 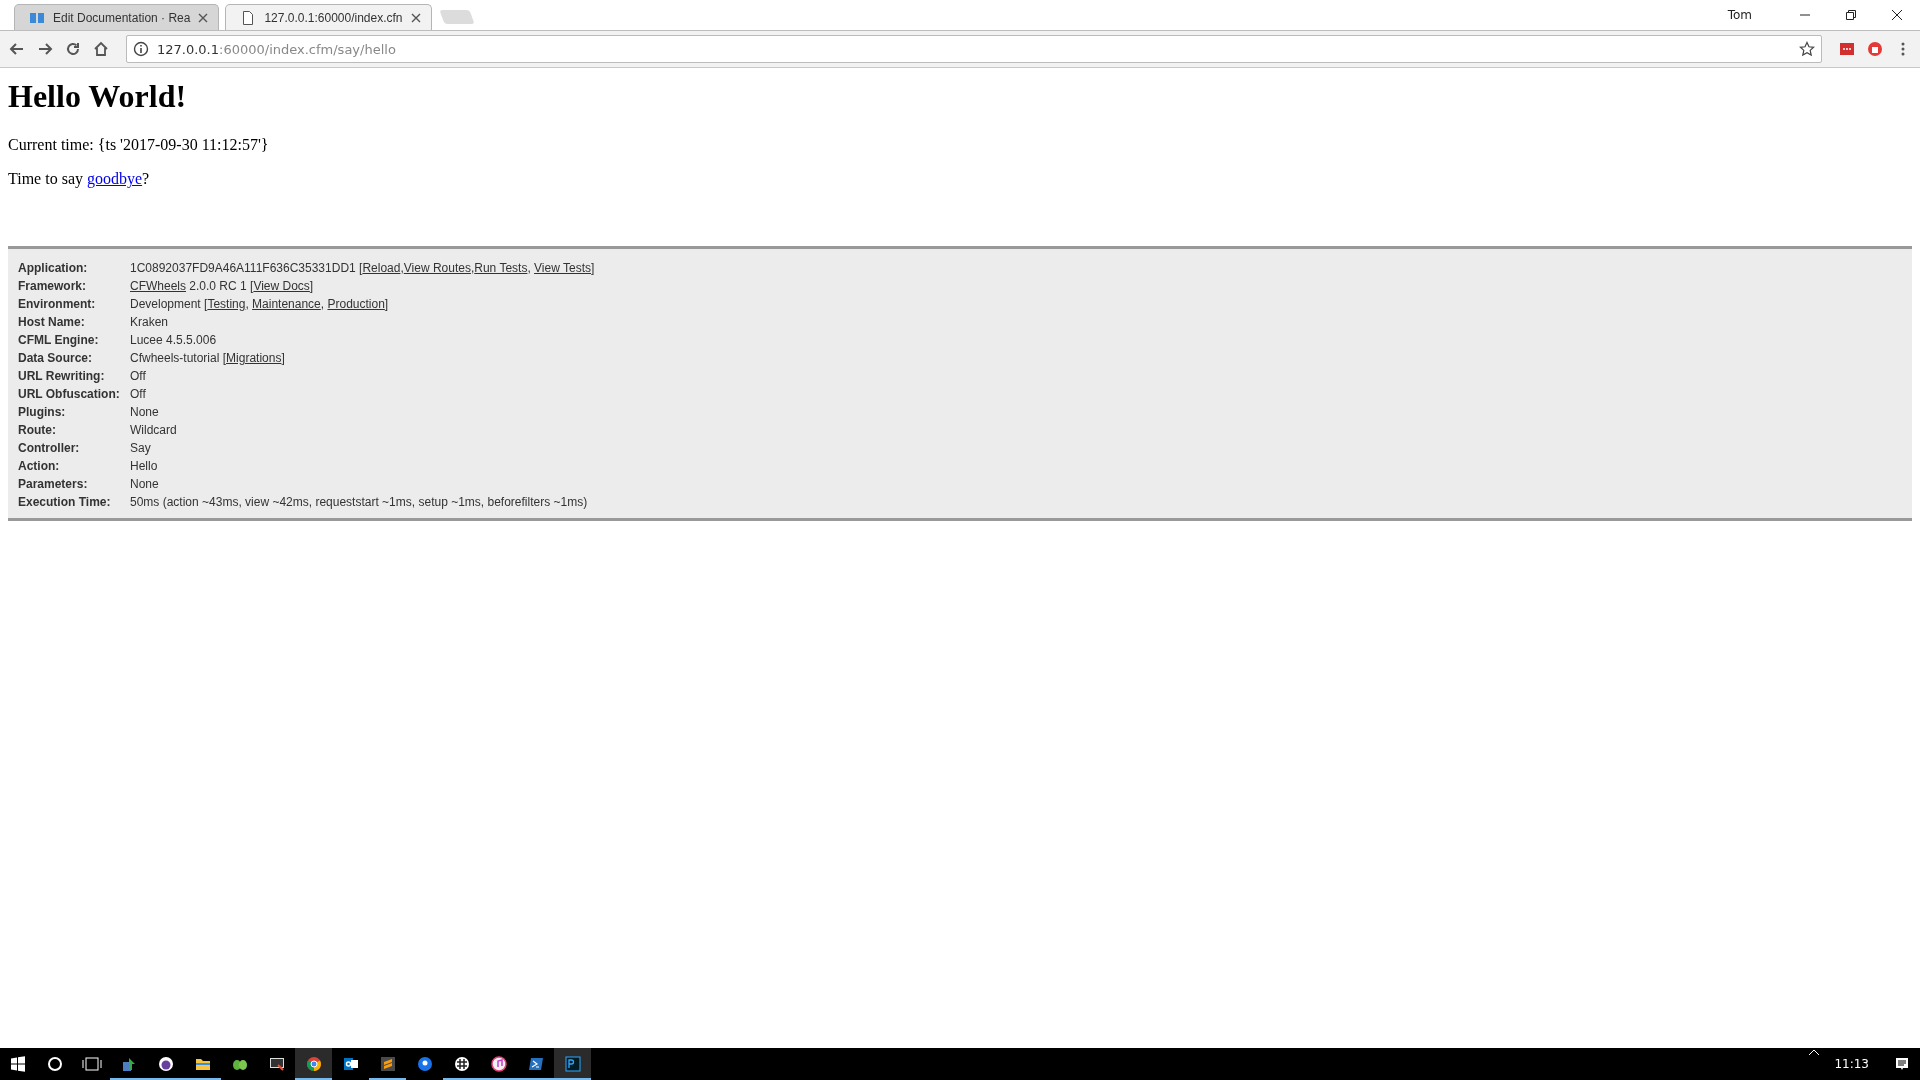 What do you see at coordinates (101, 49) in the screenshot?
I see `home-icon` at bounding box center [101, 49].